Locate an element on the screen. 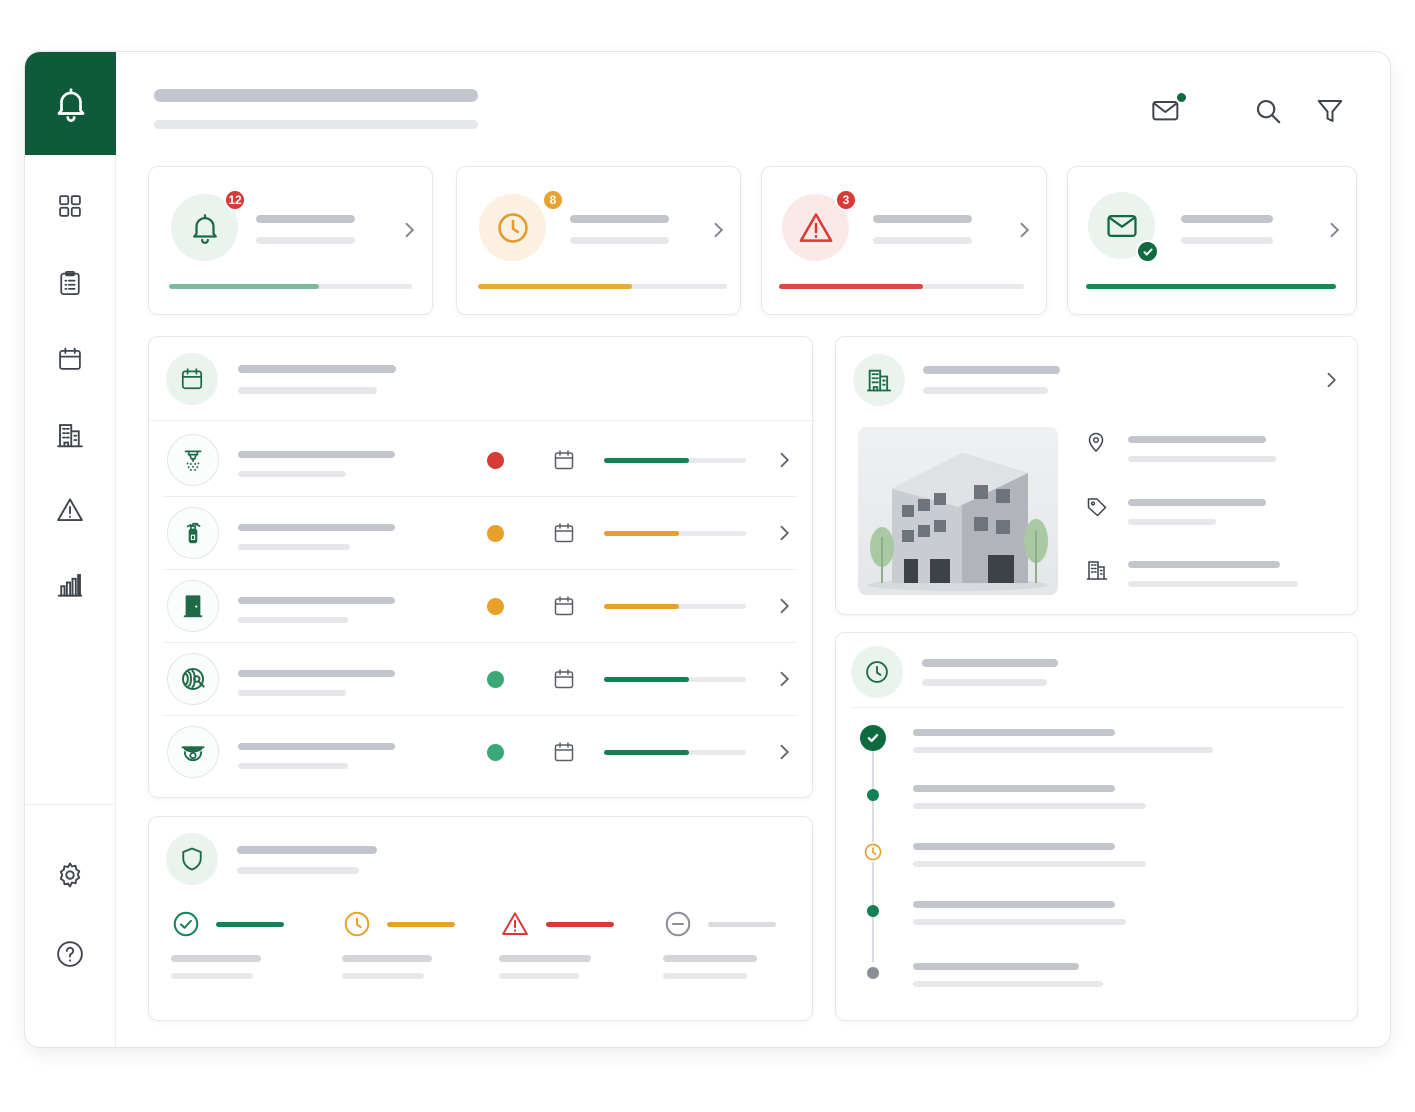 This screenshot has height=1112, width=1415. building-icon is located at coordinates (70, 436).